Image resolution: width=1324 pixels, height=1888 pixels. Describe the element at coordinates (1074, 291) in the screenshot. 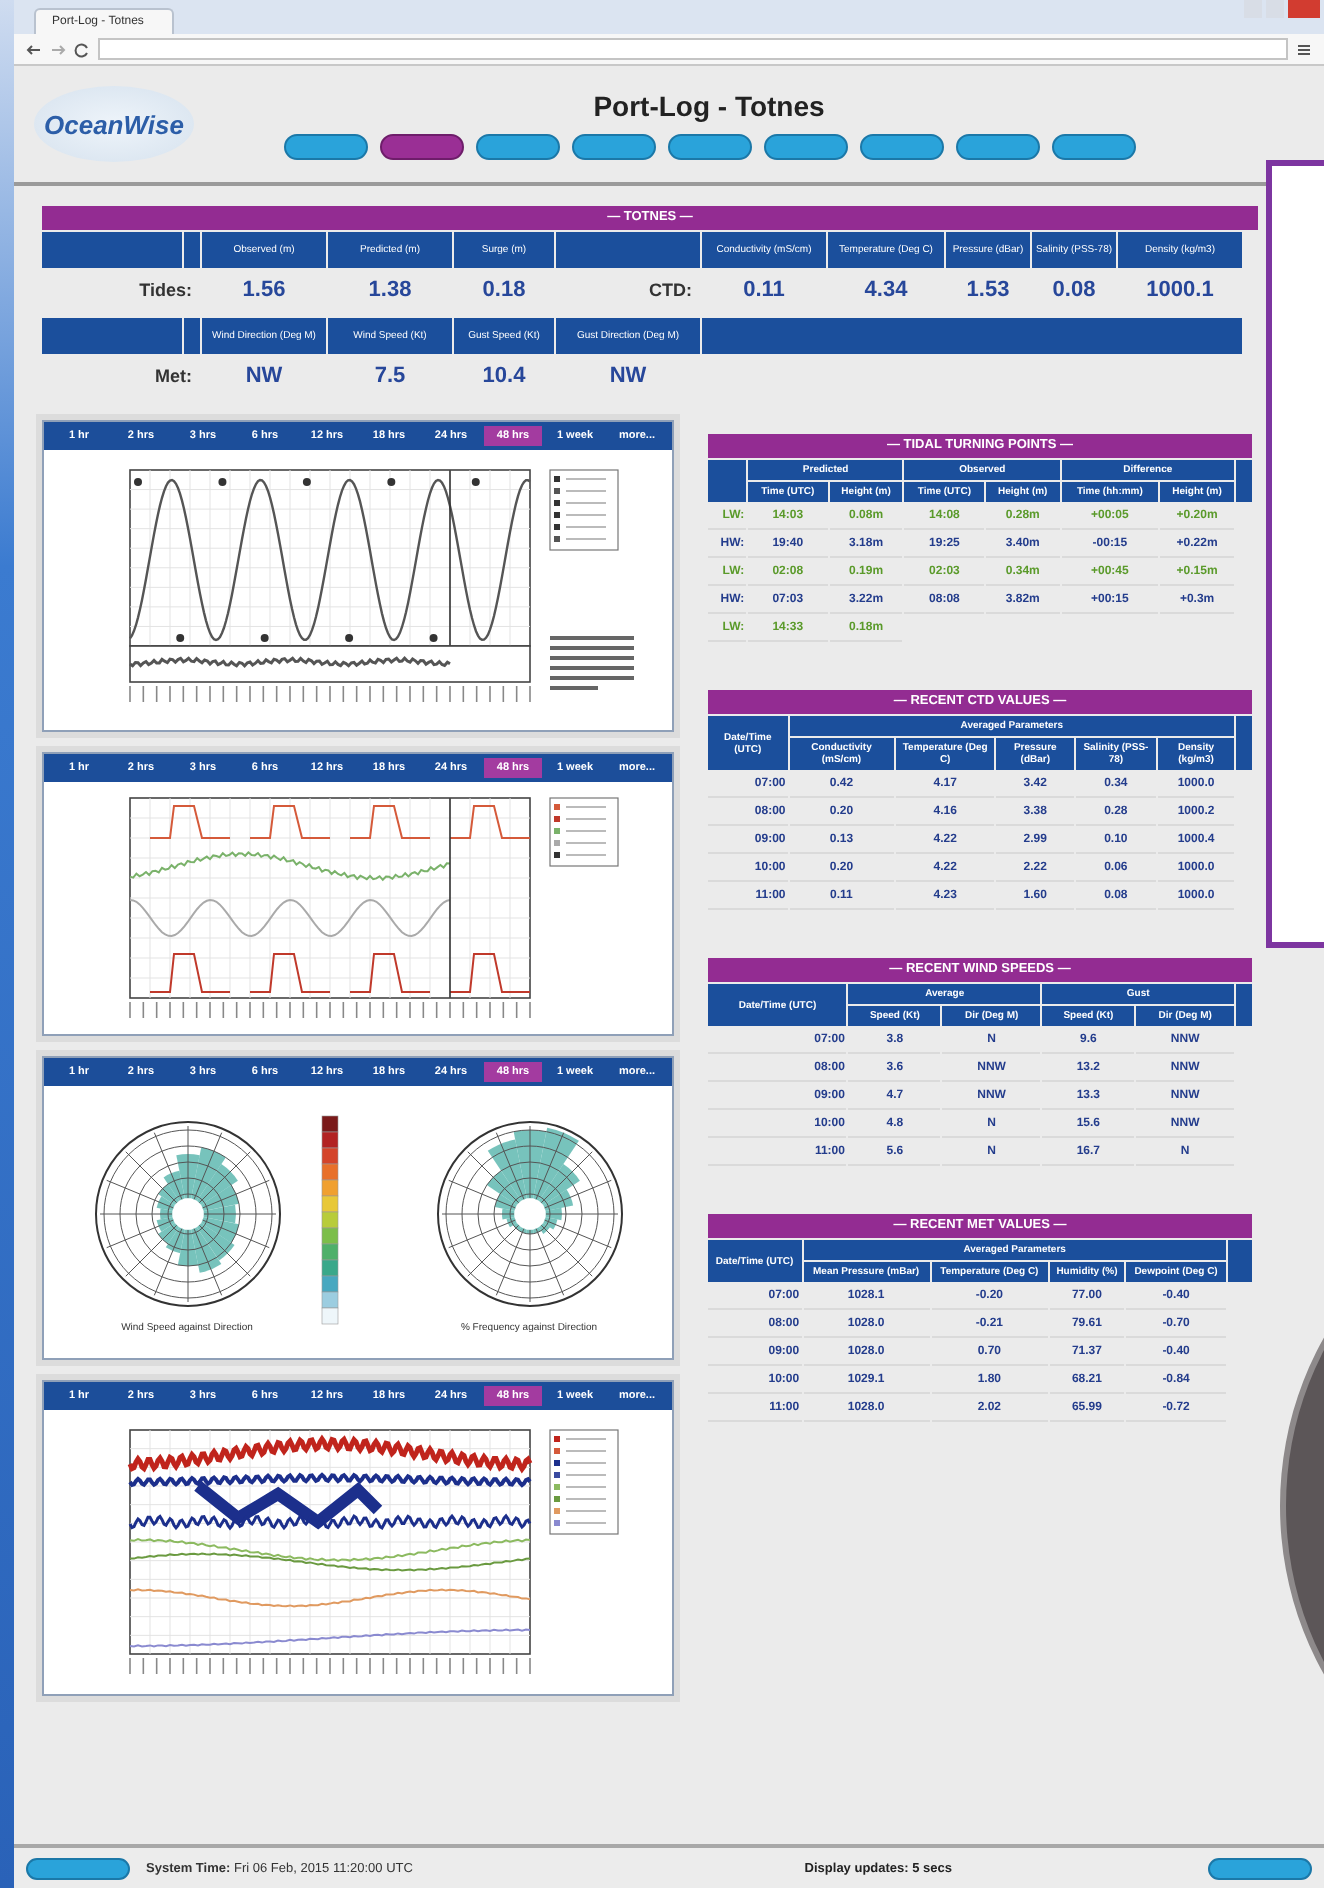

I see `value-text: 0.08` at that location.